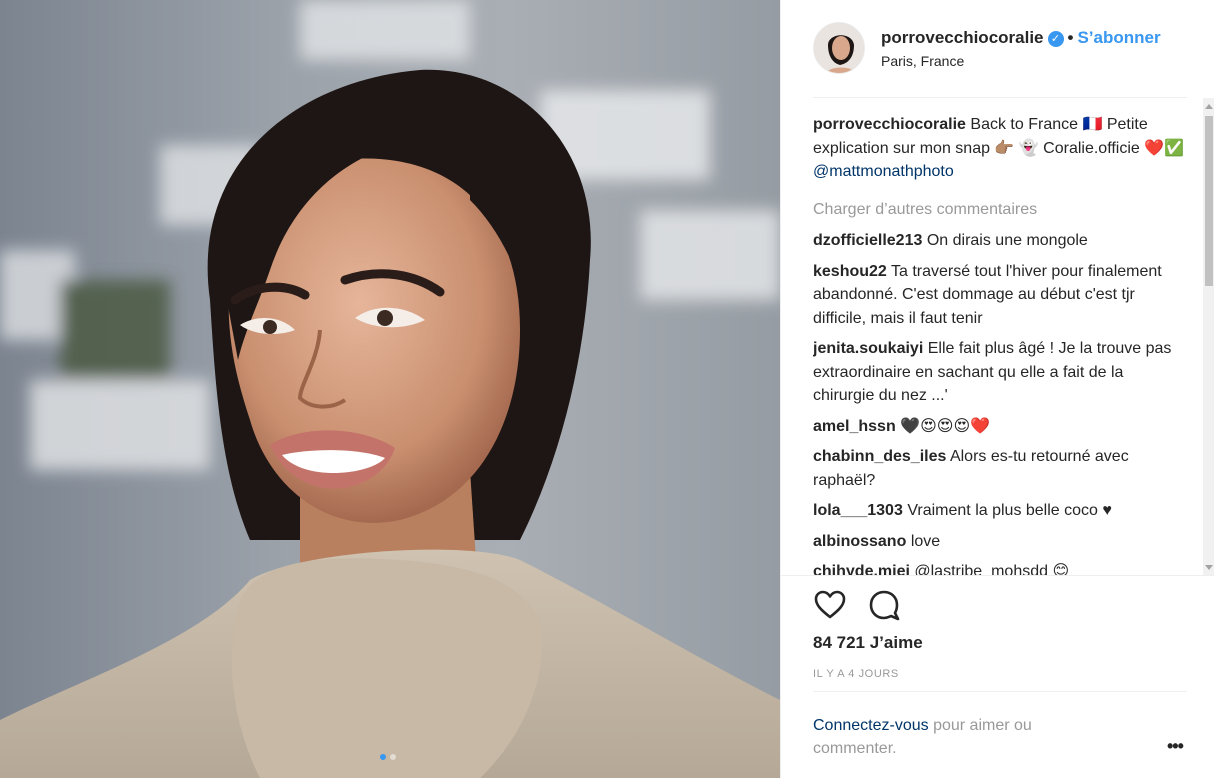 The width and height of the screenshot is (1214, 778). I want to click on avatar-image, so click(839, 48).